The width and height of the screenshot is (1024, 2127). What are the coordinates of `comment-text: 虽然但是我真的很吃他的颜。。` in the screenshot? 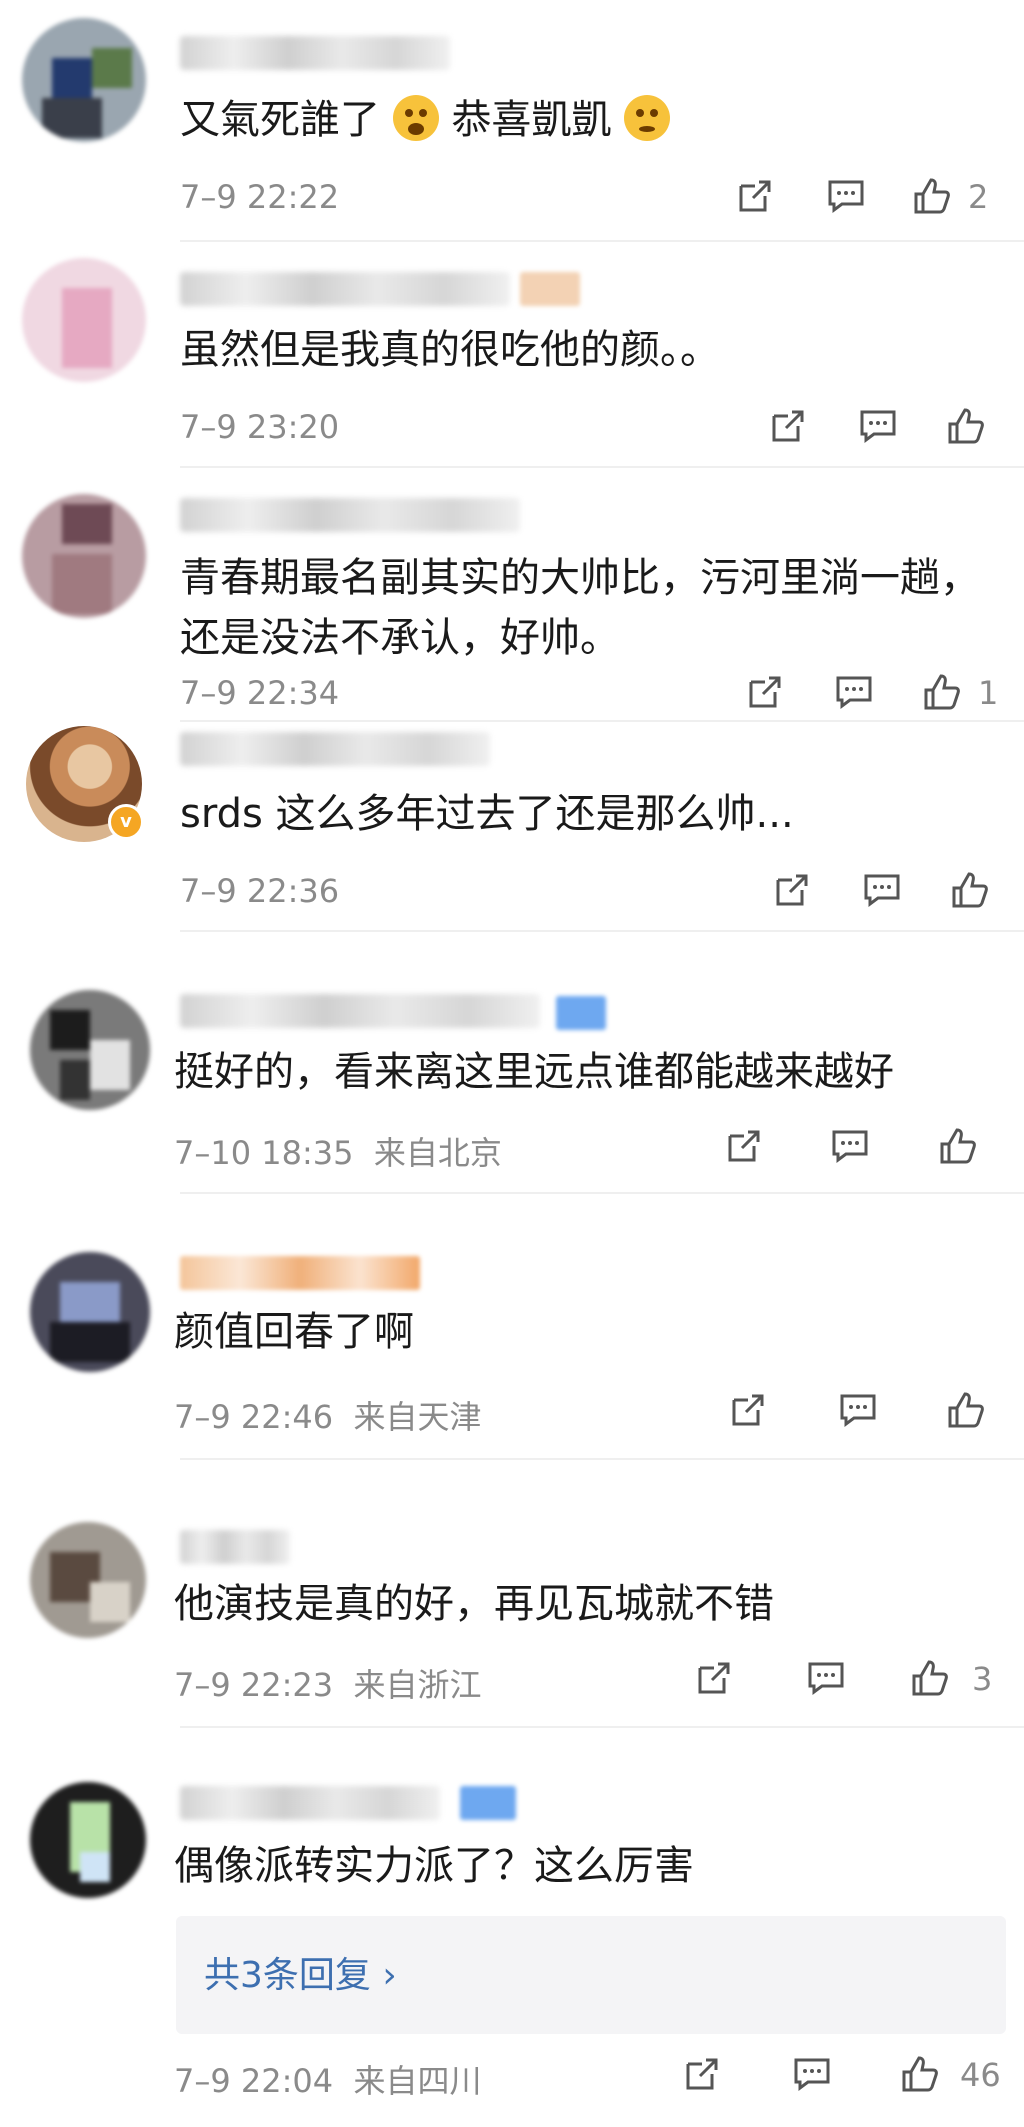 It's located at (450, 350).